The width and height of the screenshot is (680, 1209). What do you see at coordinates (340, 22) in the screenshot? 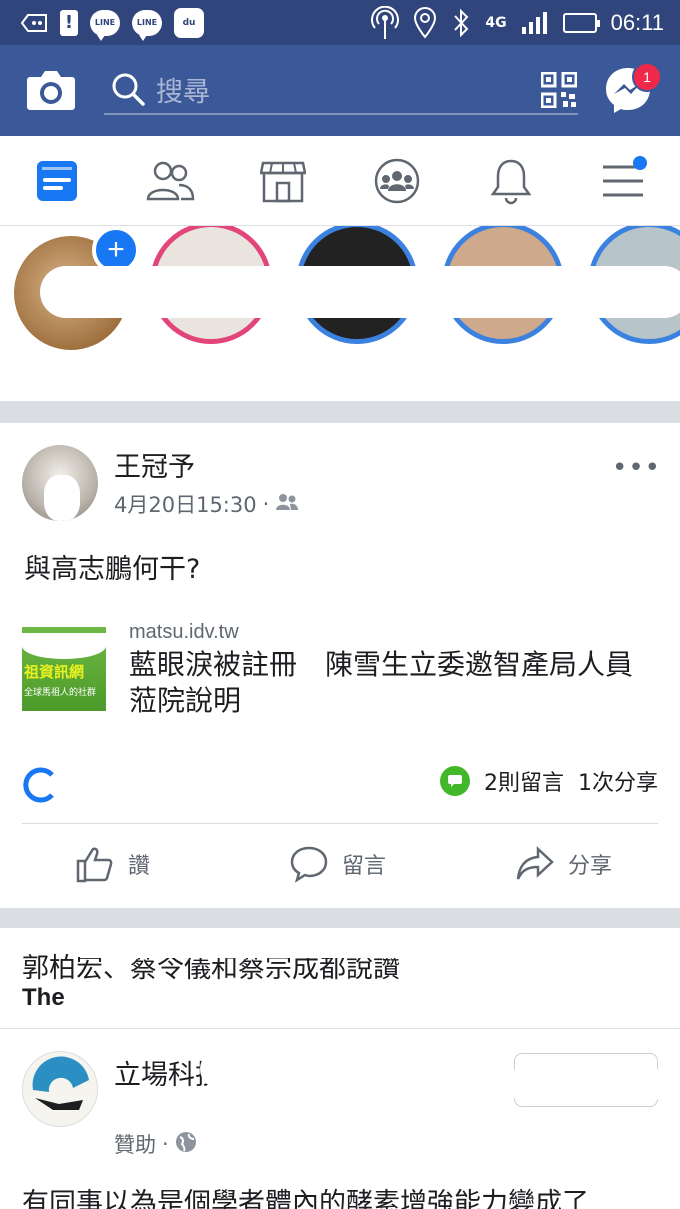
I see `status-bar: ! LINE LINE du 4G 06:11` at bounding box center [340, 22].